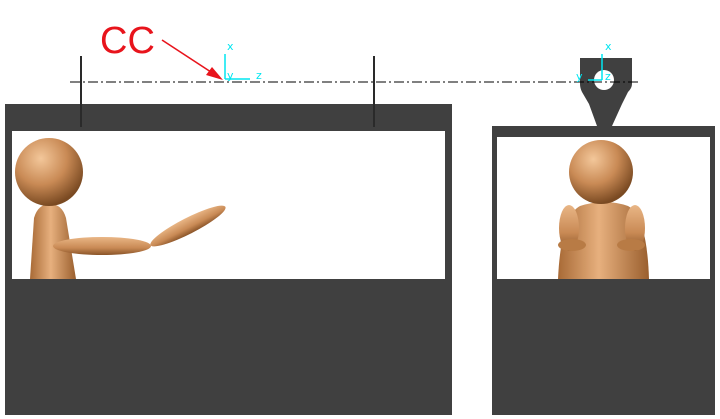 Image resolution: width=720 pixels, height=419 pixels. What do you see at coordinates (608, 46) in the screenshot?
I see `right-x-label: x` at bounding box center [608, 46].